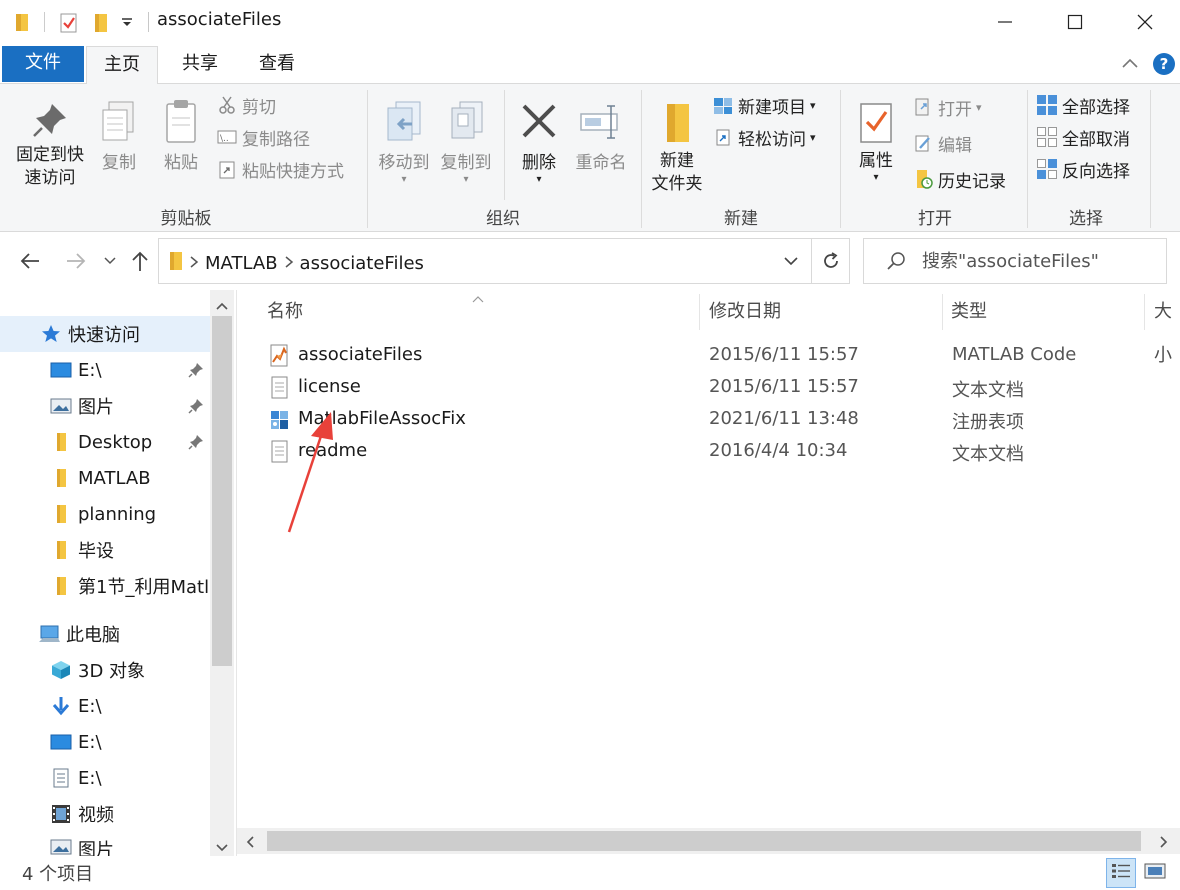  What do you see at coordinates (76, 261) in the screenshot?
I see `forward-arrow-icon` at bounding box center [76, 261].